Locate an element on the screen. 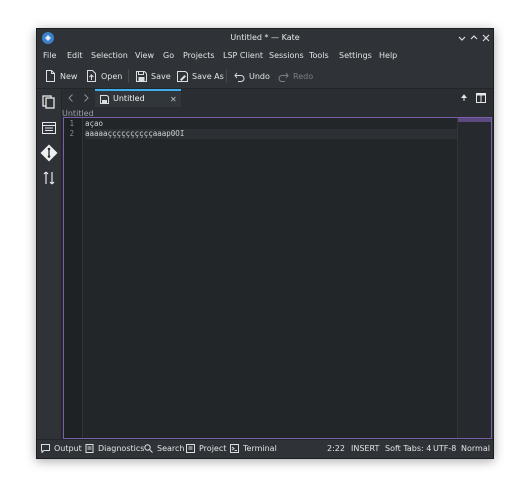  back-icon is located at coordinates (71, 98).